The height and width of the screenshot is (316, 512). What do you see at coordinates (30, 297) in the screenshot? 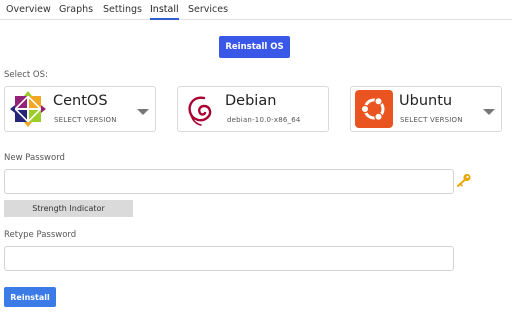
I see `reinstall-button: Reinstall` at bounding box center [30, 297].